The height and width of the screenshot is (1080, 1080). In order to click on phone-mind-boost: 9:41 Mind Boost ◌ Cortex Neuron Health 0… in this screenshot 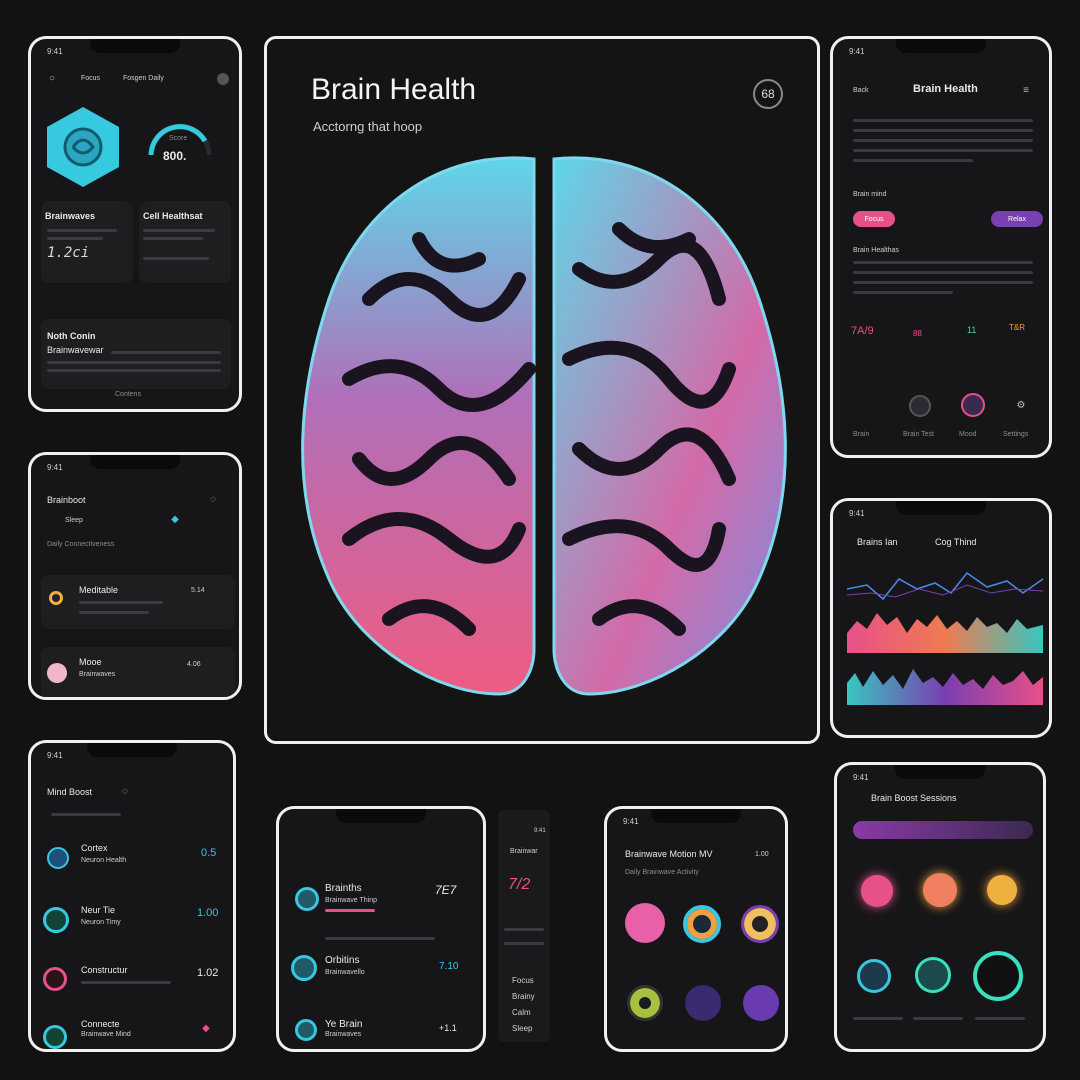, I will do `click(132, 896)`.